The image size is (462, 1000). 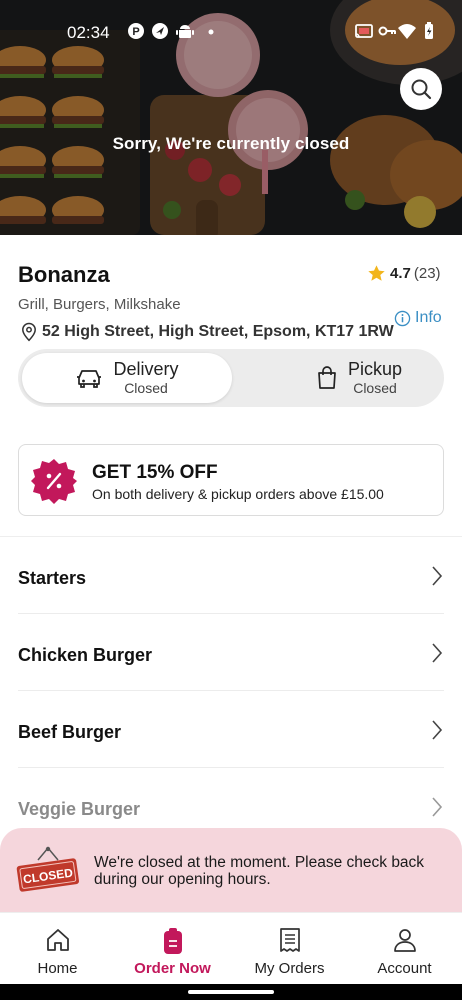 I want to click on category-label: Starters, so click(x=52, y=578).